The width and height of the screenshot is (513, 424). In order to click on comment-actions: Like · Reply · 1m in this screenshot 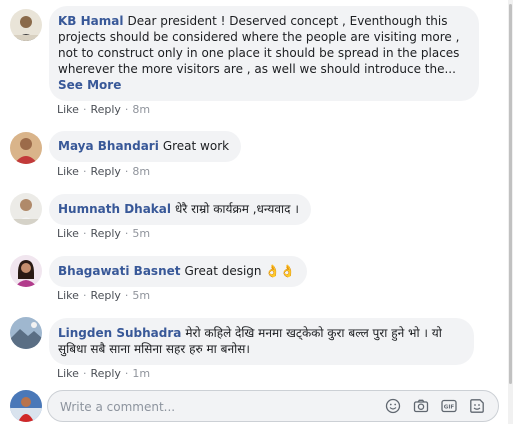, I will do `click(103, 373)`.